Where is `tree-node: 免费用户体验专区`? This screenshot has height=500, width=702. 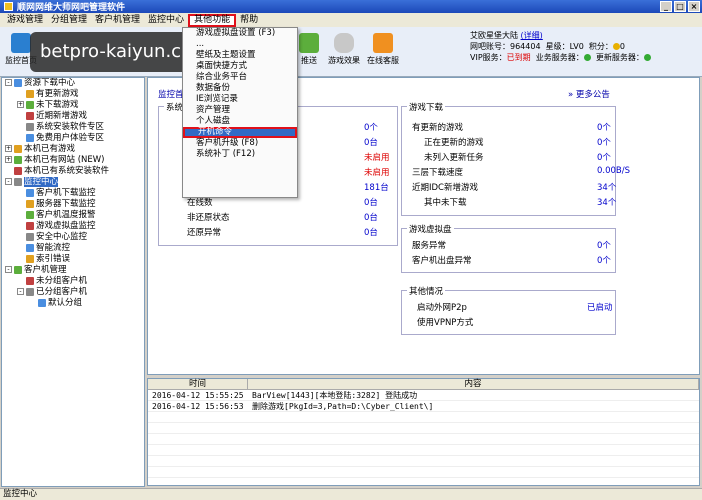
tree-node: 免费用户体验专区 is located at coordinates (73, 138).